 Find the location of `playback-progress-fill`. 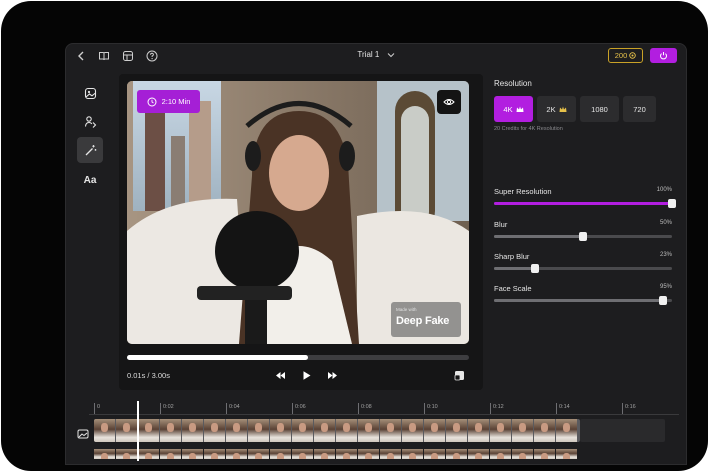

playback-progress-fill is located at coordinates (218, 357).